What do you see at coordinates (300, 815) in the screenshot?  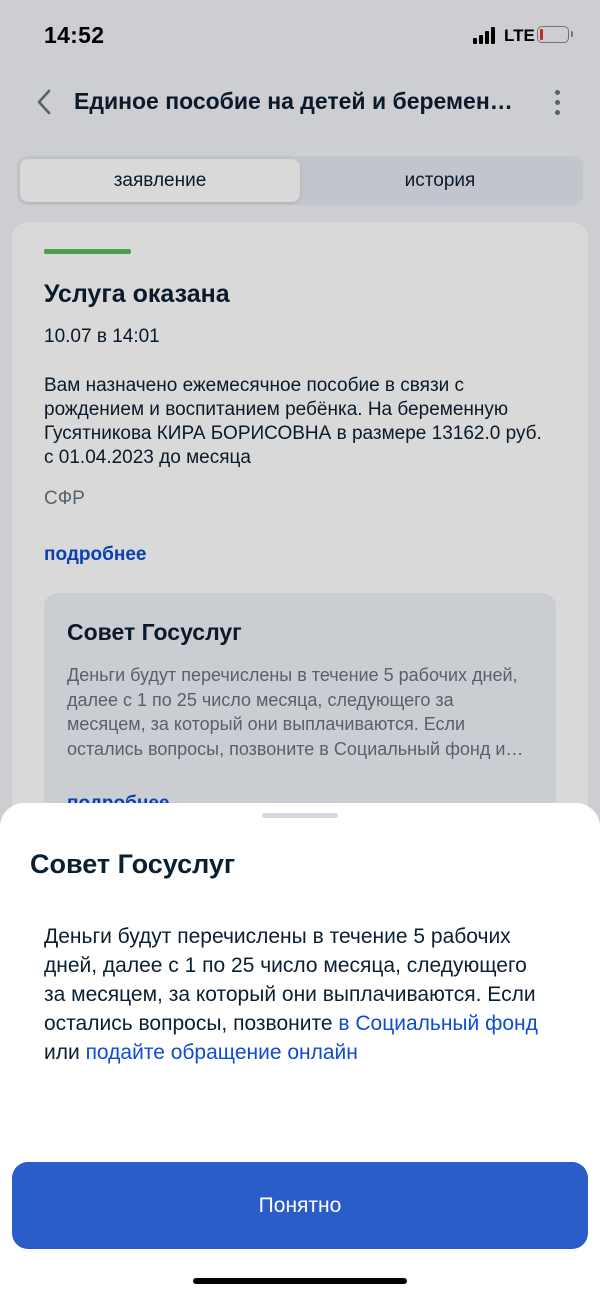 I see `sheet-drag-handle` at bounding box center [300, 815].